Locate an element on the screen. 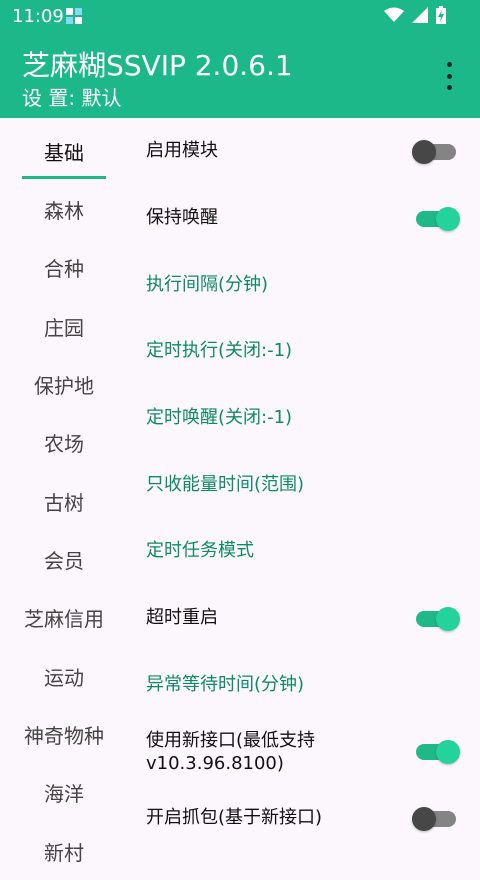 This screenshot has height=880, width=480. wifi-icon is located at coordinates (394, 17).